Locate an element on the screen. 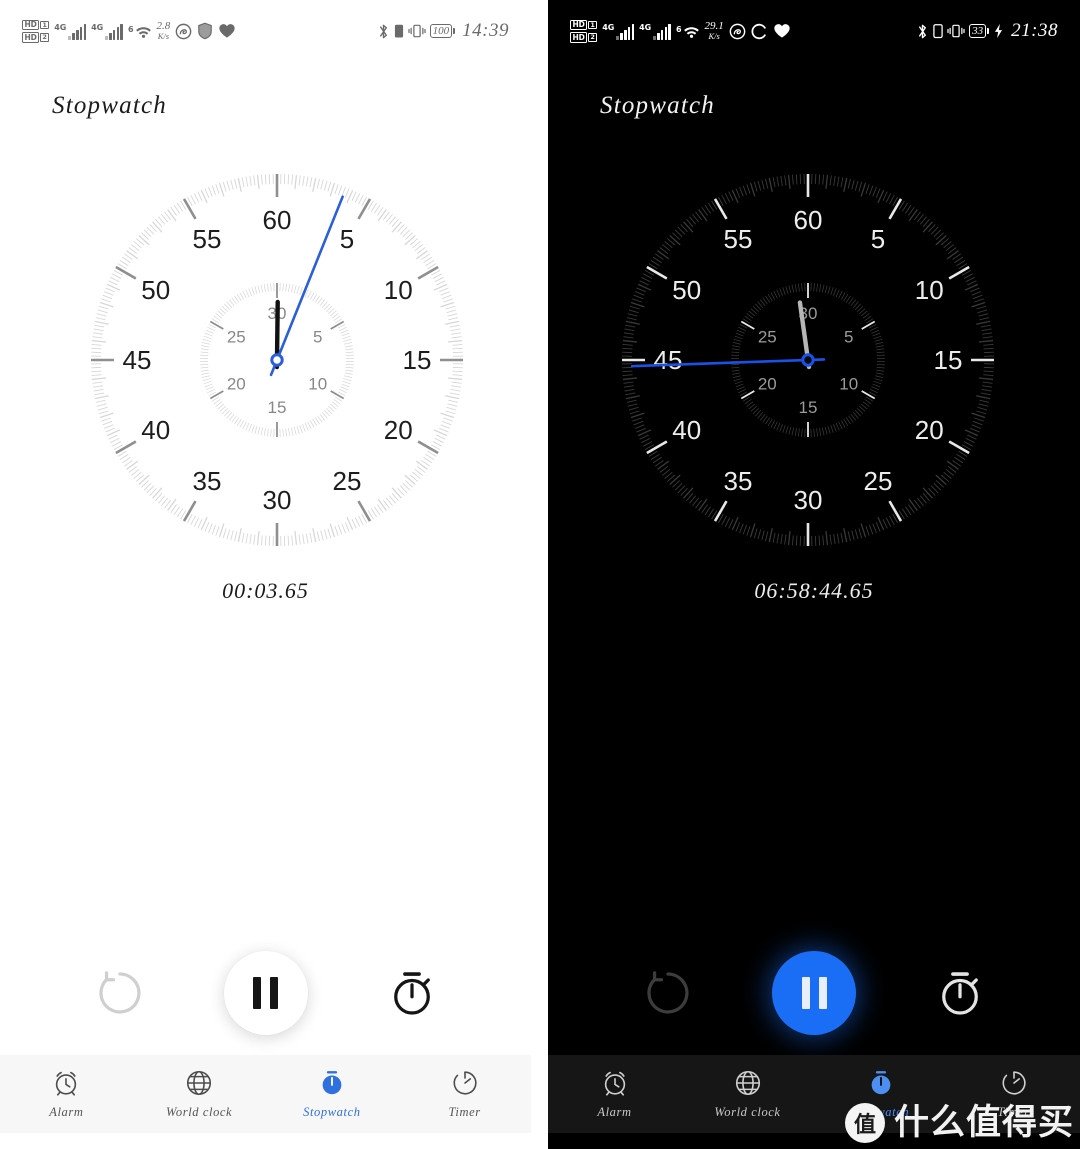 The image size is (1080, 1149). timer-icon is located at coordinates (465, 1083).